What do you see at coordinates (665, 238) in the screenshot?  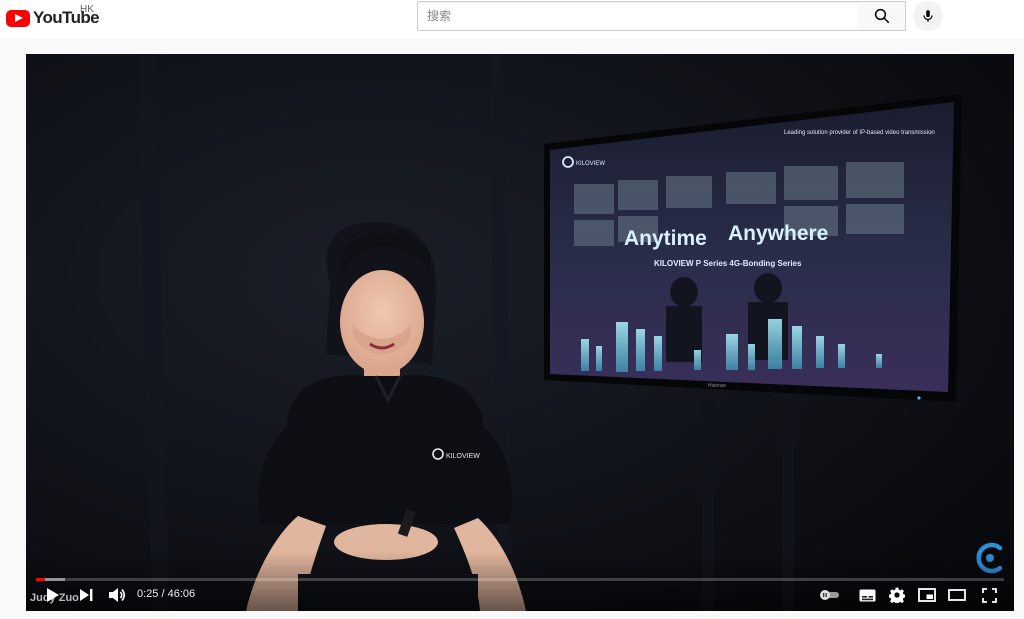 I see `screen-headline-left: Anytime` at bounding box center [665, 238].